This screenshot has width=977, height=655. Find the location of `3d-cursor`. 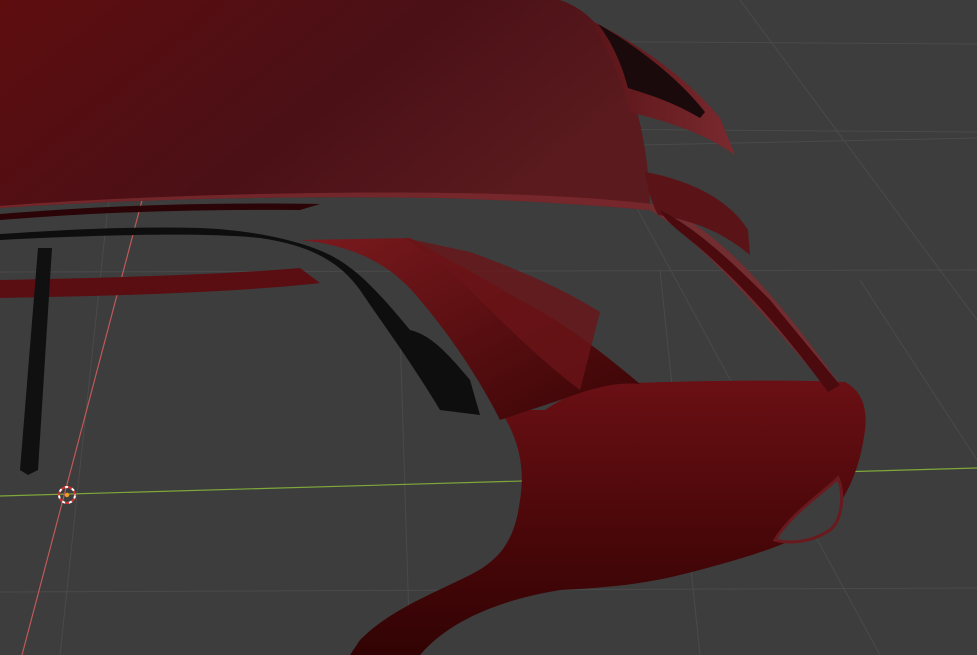

3d-cursor is located at coordinates (67, 495).